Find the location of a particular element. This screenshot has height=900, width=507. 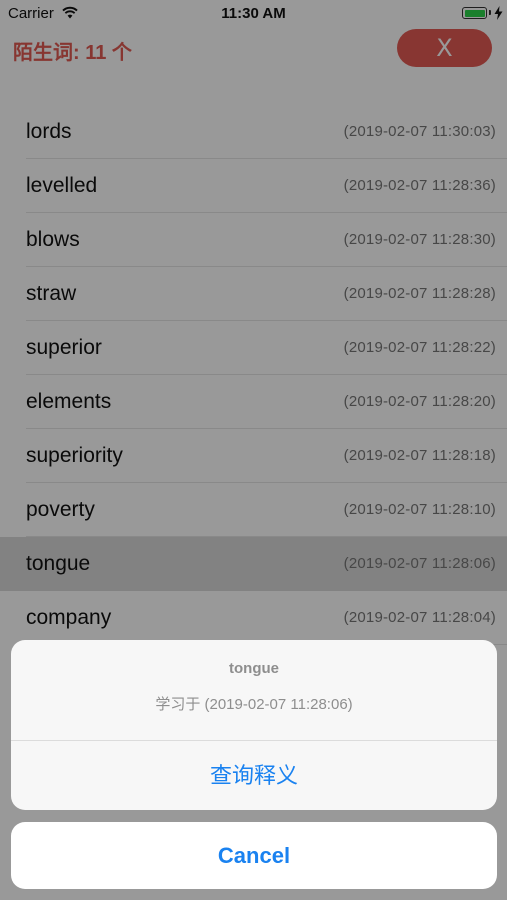

lookup-definition-button: 查询释义 is located at coordinates (254, 775).